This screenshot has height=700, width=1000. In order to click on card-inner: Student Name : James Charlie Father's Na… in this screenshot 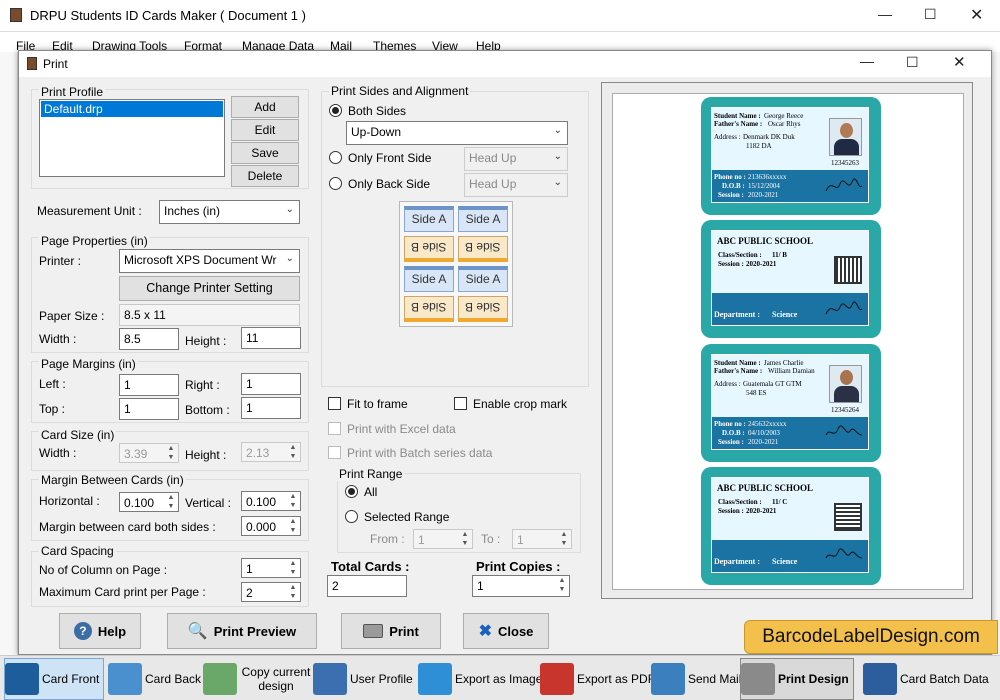, I will do `click(790, 402)`.